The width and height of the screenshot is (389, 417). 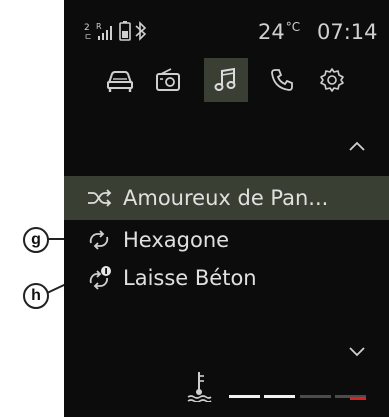 I want to click on tab-bar, so click(x=226, y=84).